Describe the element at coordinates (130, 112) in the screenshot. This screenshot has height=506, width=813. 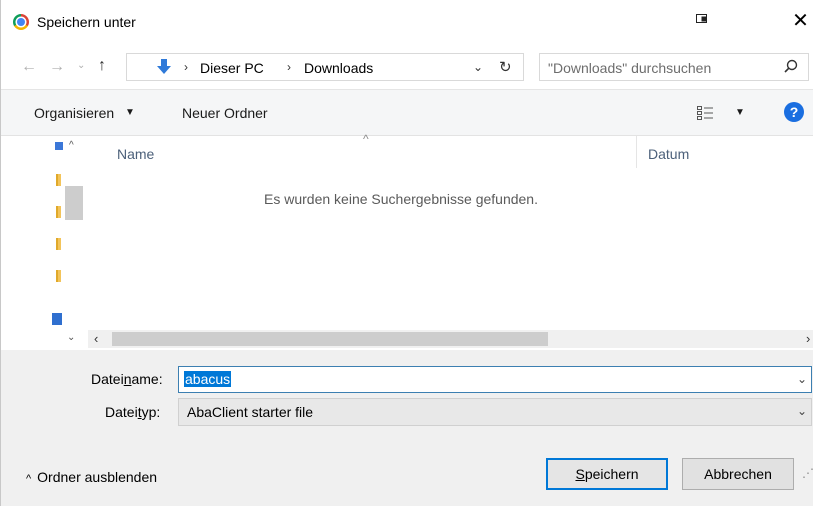
I see `organize-dropdown-icon: ▼` at that location.